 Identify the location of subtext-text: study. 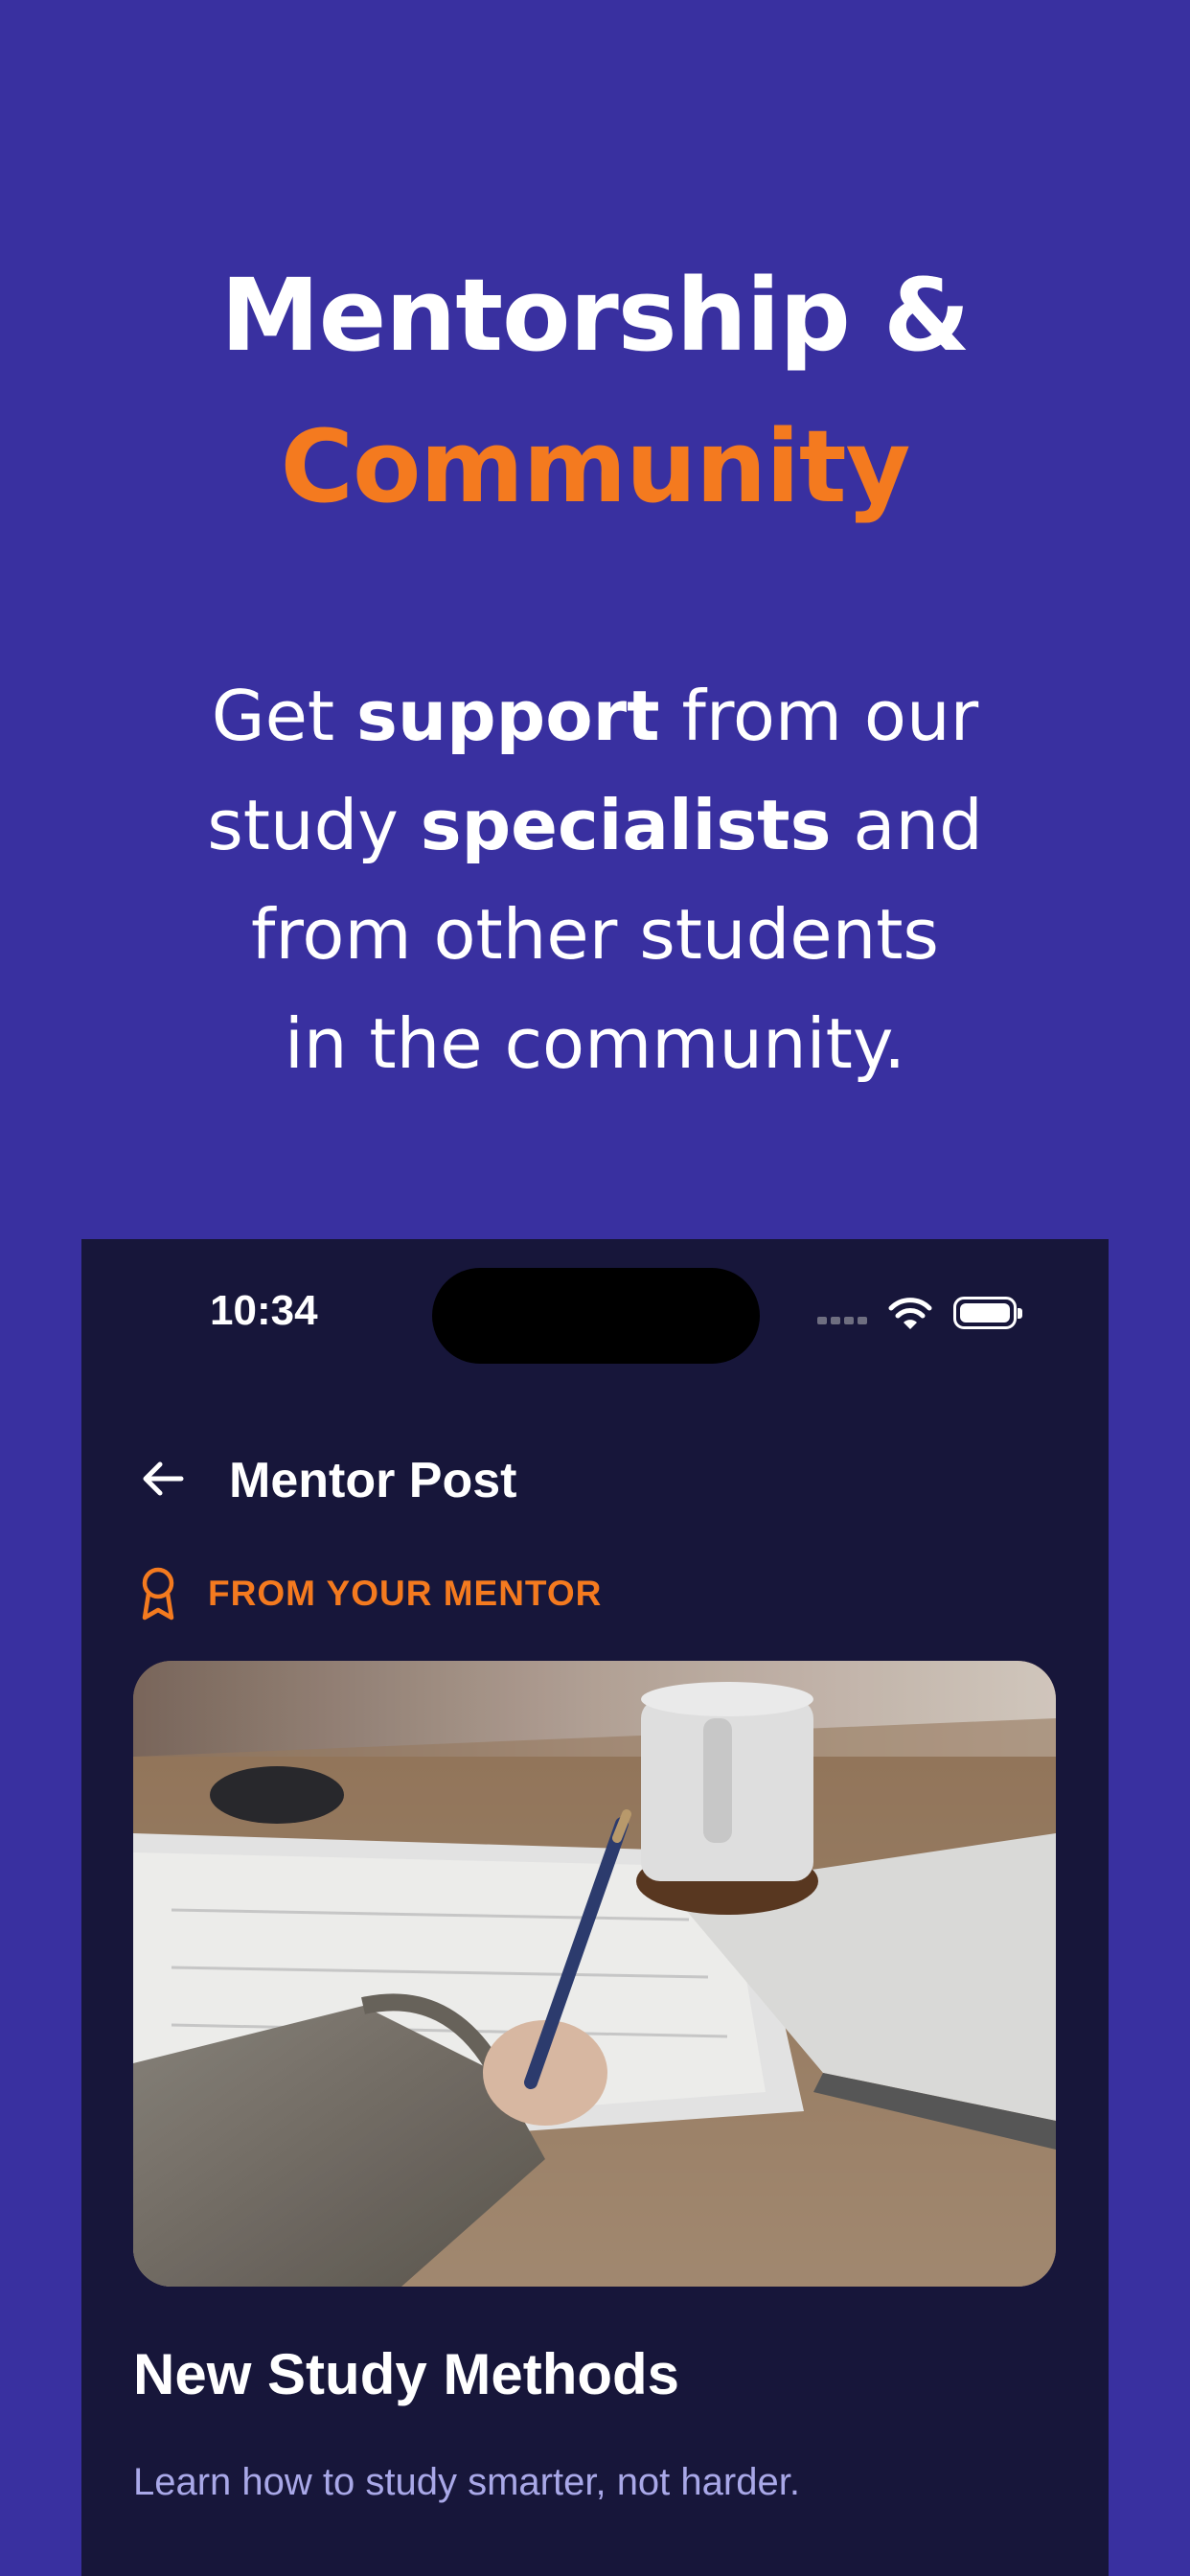
(314, 825).